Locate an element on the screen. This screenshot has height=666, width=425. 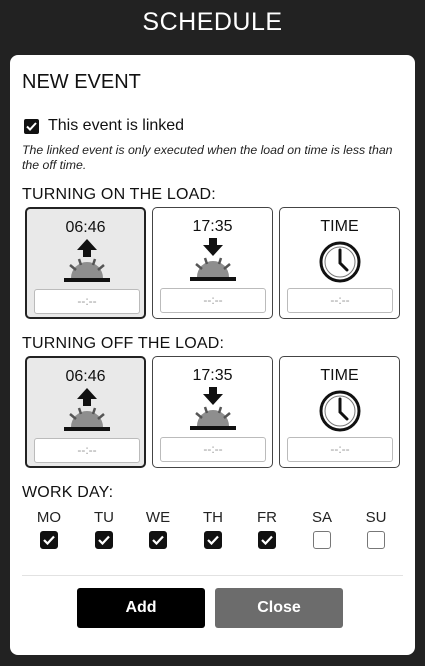
day-monday: MO is located at coordinates (49, 529).